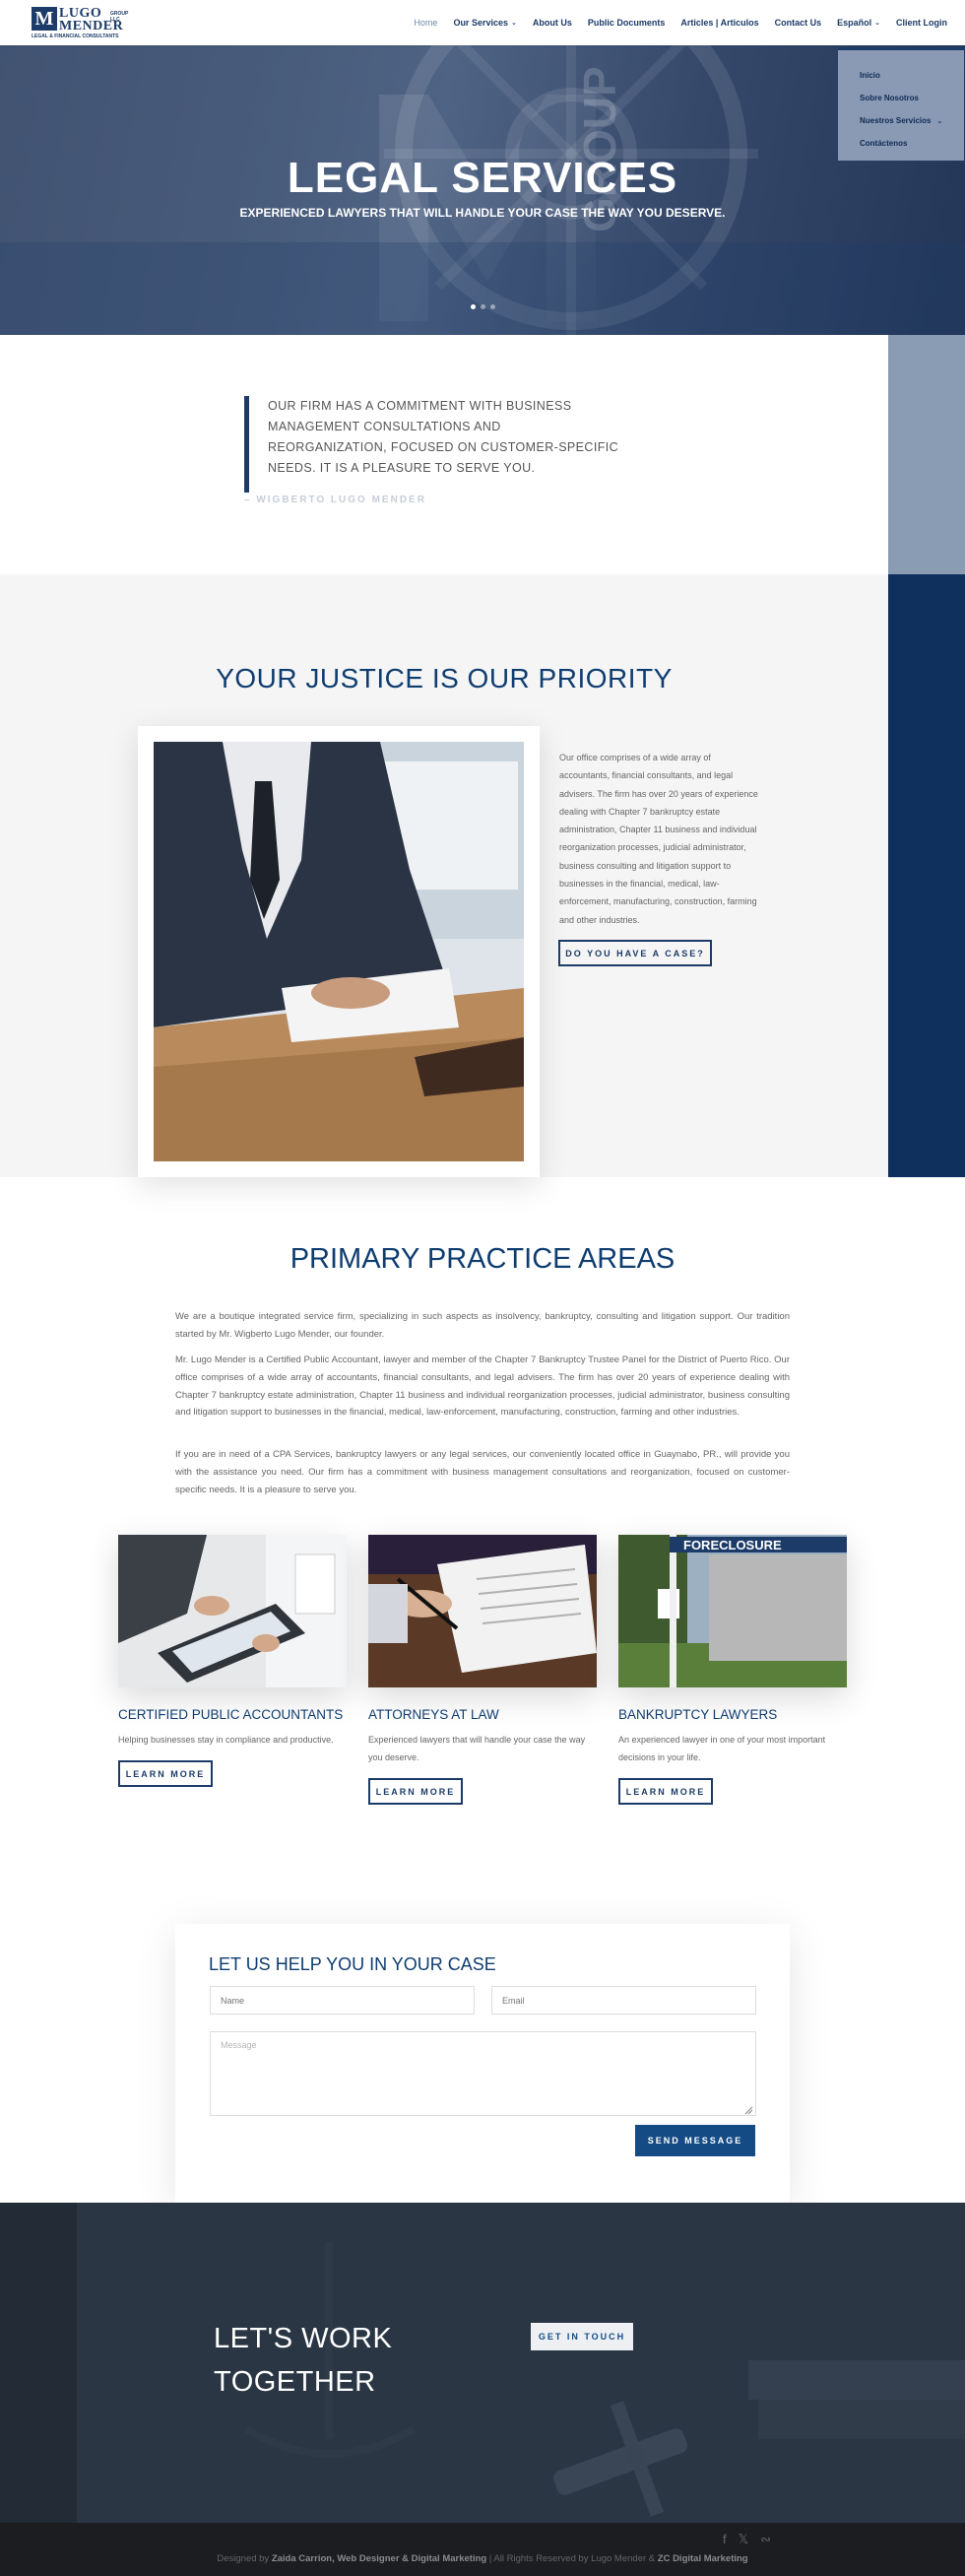 The image size is (965, 2576). I want to click on work-together-section, so click(482, 2363).